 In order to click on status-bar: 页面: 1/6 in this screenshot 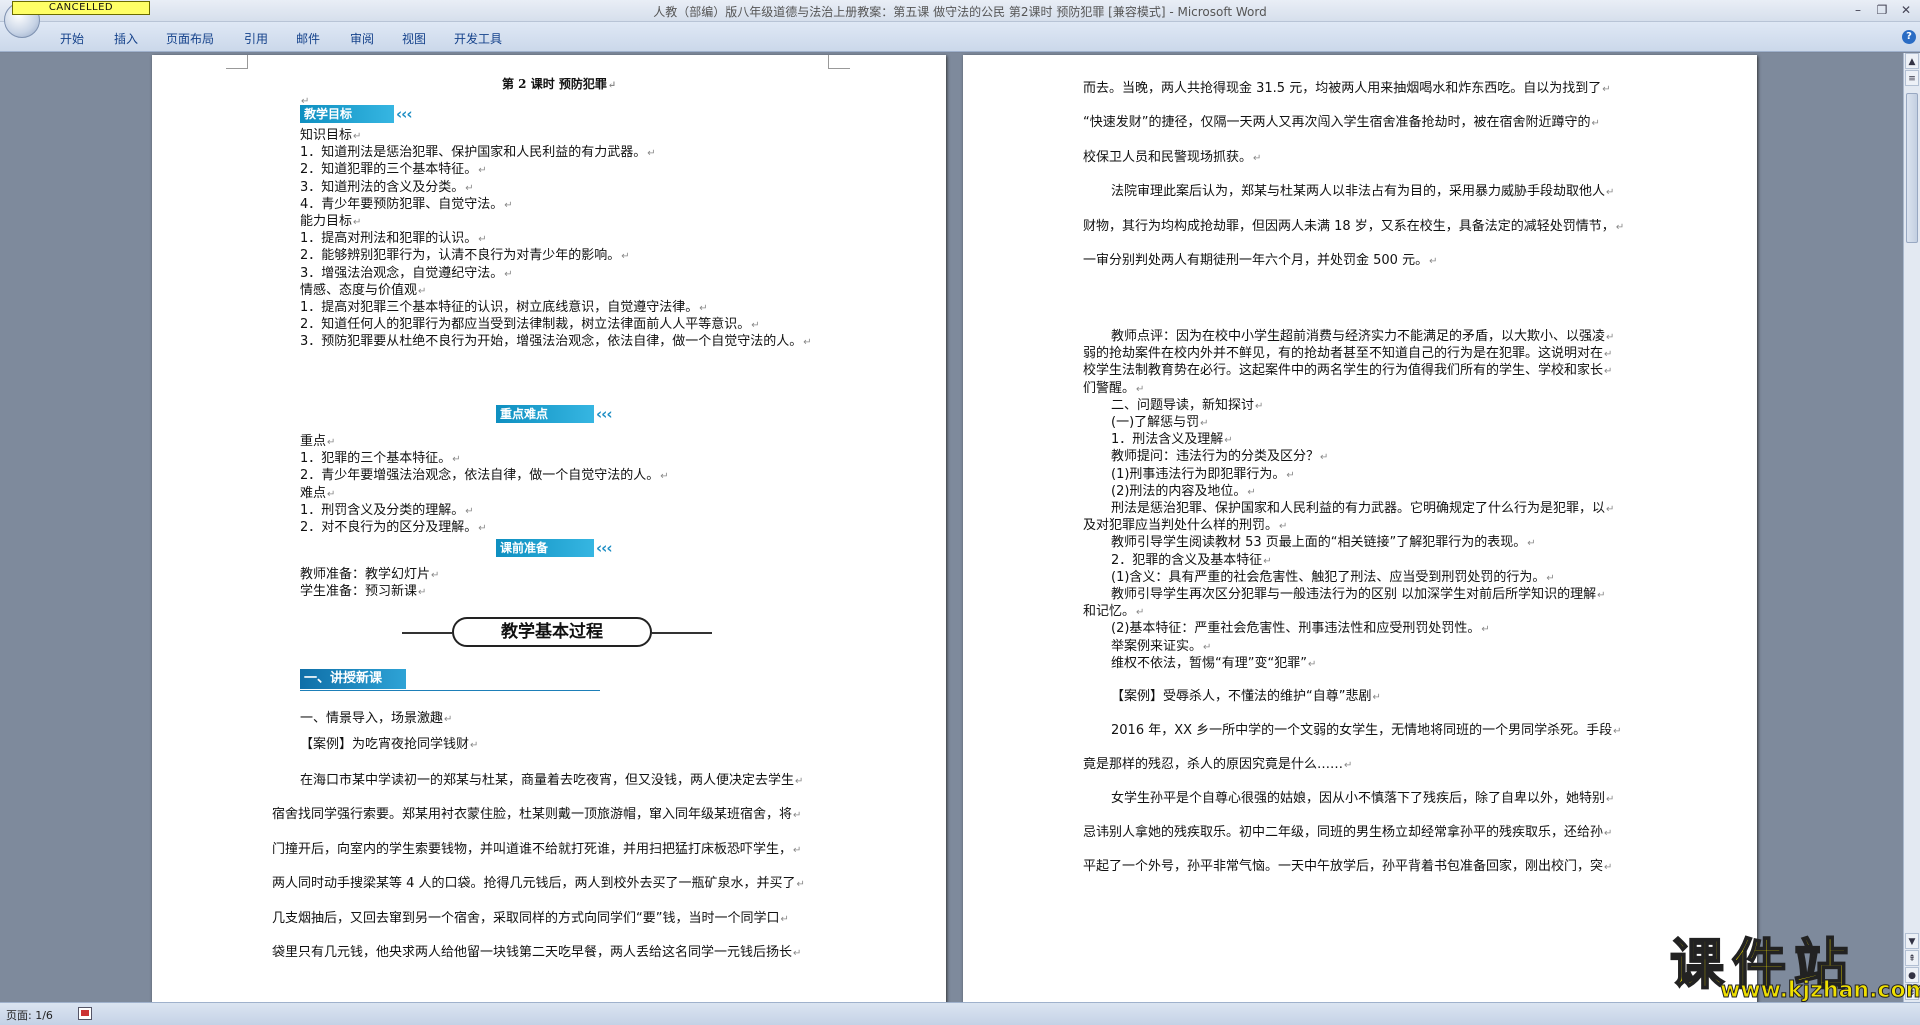, I will do `click(960, 1013)`.